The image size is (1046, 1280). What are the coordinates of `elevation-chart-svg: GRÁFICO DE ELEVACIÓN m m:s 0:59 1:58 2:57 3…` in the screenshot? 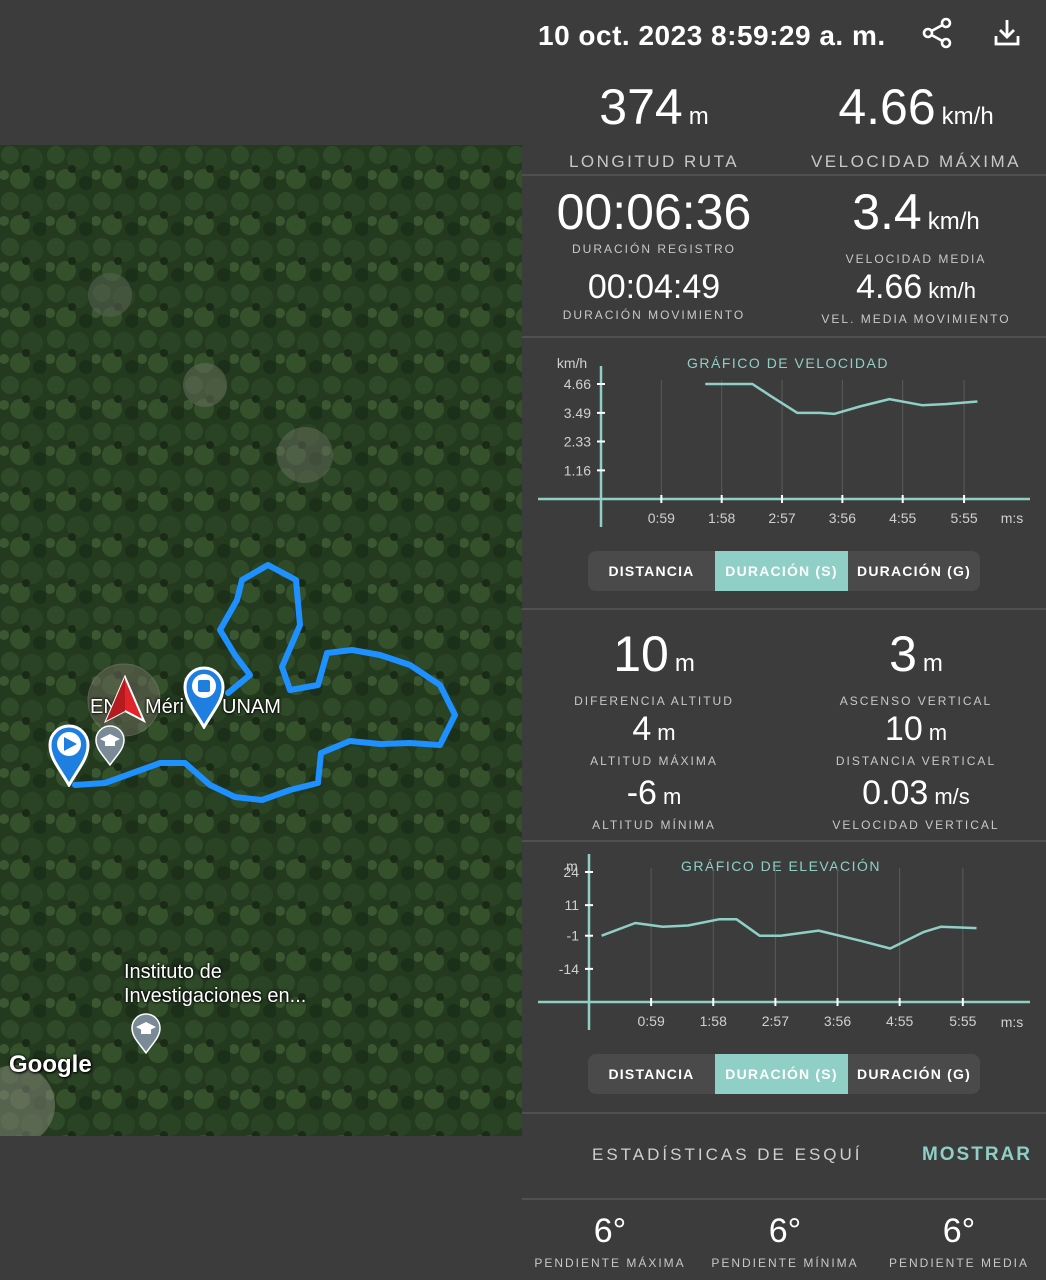 It's located at (784, 942).